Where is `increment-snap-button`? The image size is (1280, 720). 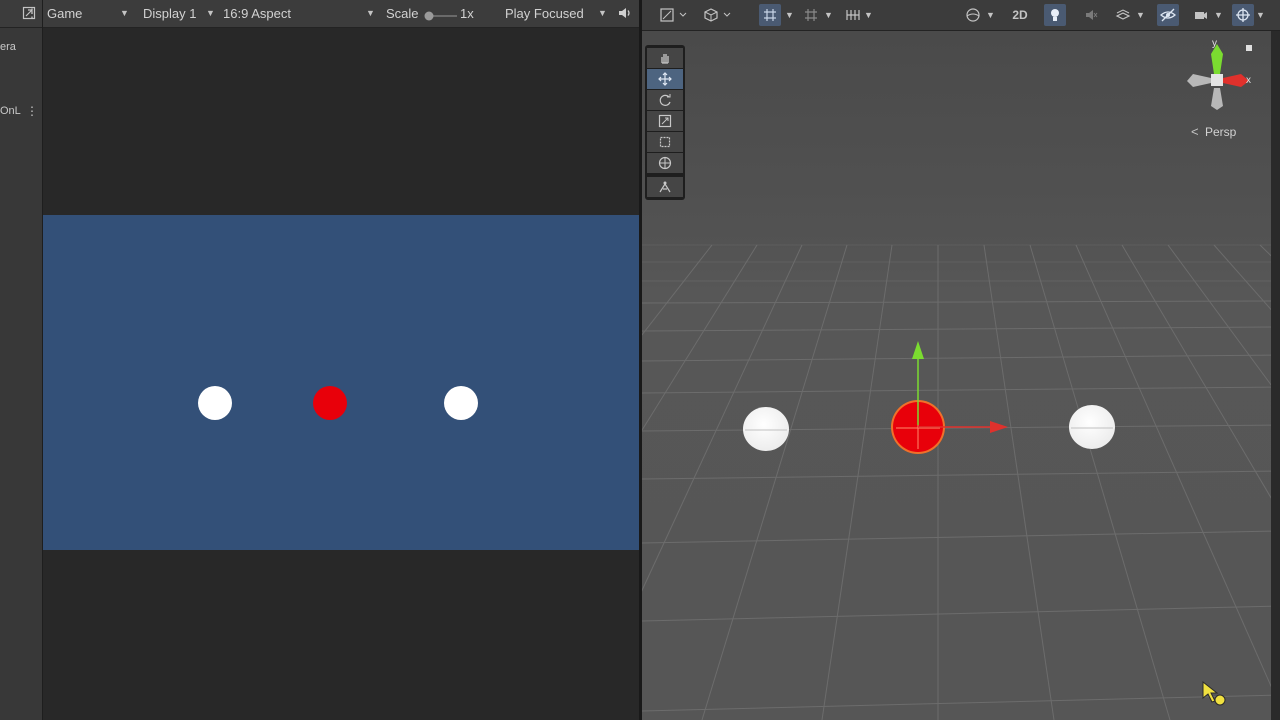 increment-snap-button is located at coordinates (853, 15).